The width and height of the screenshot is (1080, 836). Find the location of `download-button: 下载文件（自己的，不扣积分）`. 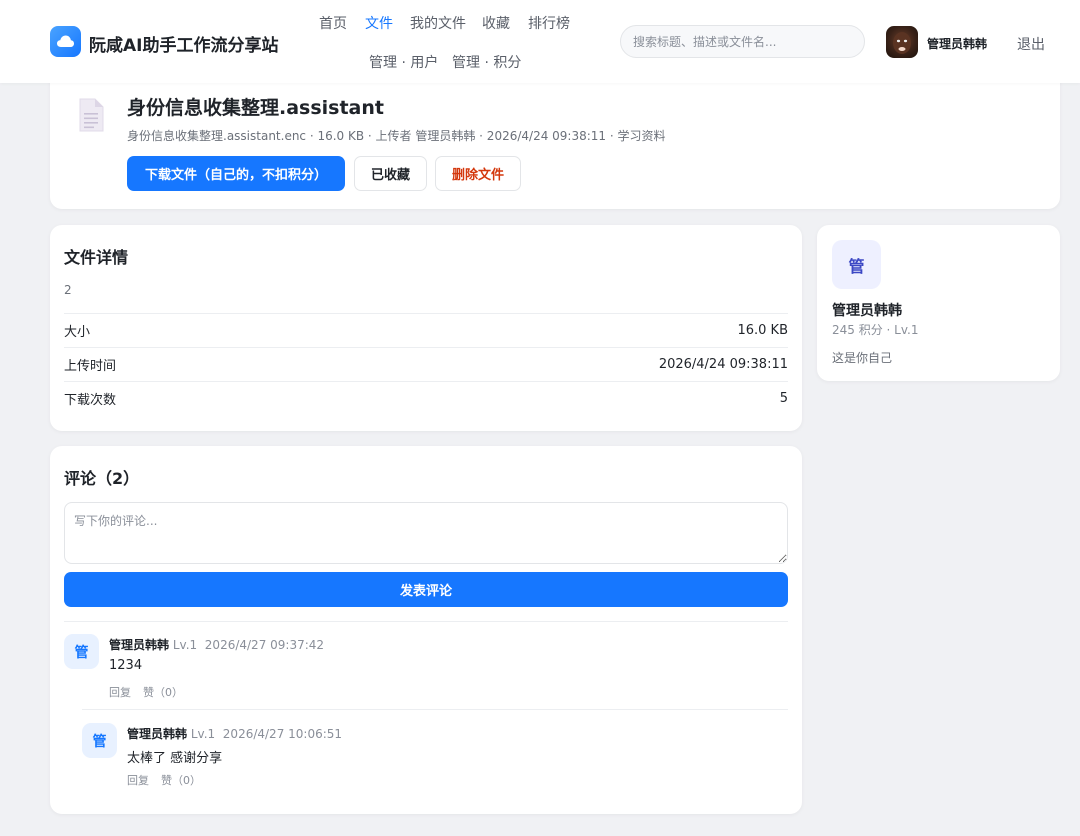

download-button: 下载文件（自己的，不扣积分） is located at coordinates (236, 173).